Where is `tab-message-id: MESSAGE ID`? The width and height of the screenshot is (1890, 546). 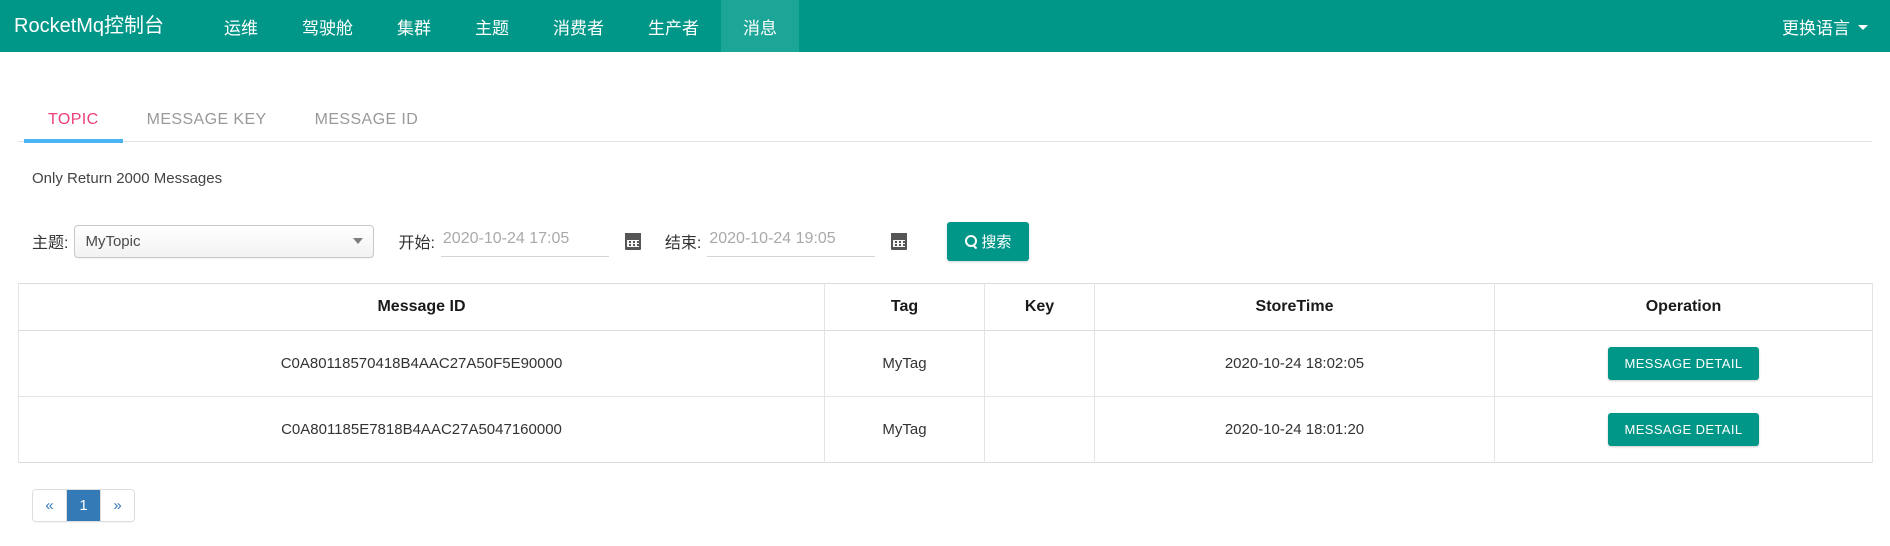
tab-message-id: MESSAGE ID is located at coordinates (367, 126).